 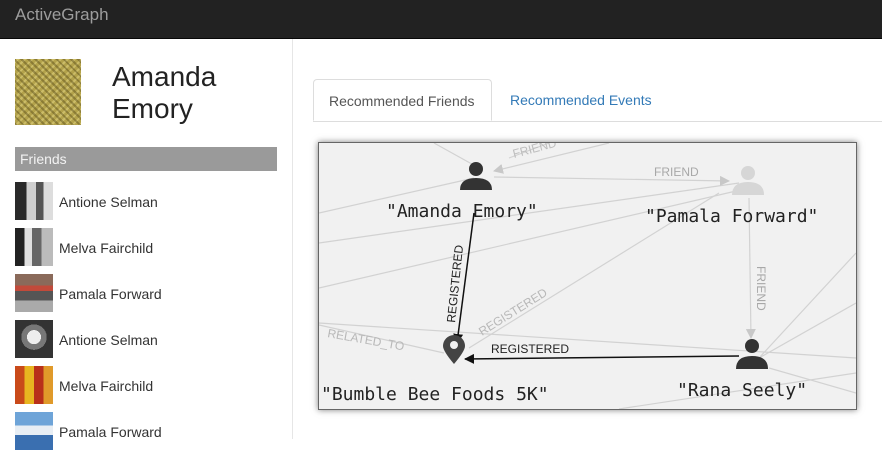 I want to click on node-label-pamala-forward: "Pamala Forward", so click(x=731, y=216).